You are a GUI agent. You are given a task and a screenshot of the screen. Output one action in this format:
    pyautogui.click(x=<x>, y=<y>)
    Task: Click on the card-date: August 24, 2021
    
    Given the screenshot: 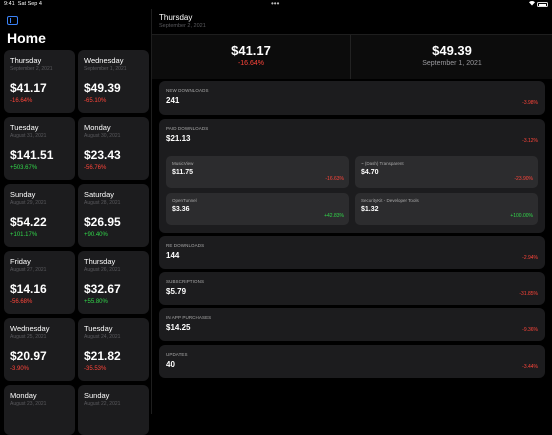 What is the action you would take?
    pyautogui.click(x=102, y=337)
    